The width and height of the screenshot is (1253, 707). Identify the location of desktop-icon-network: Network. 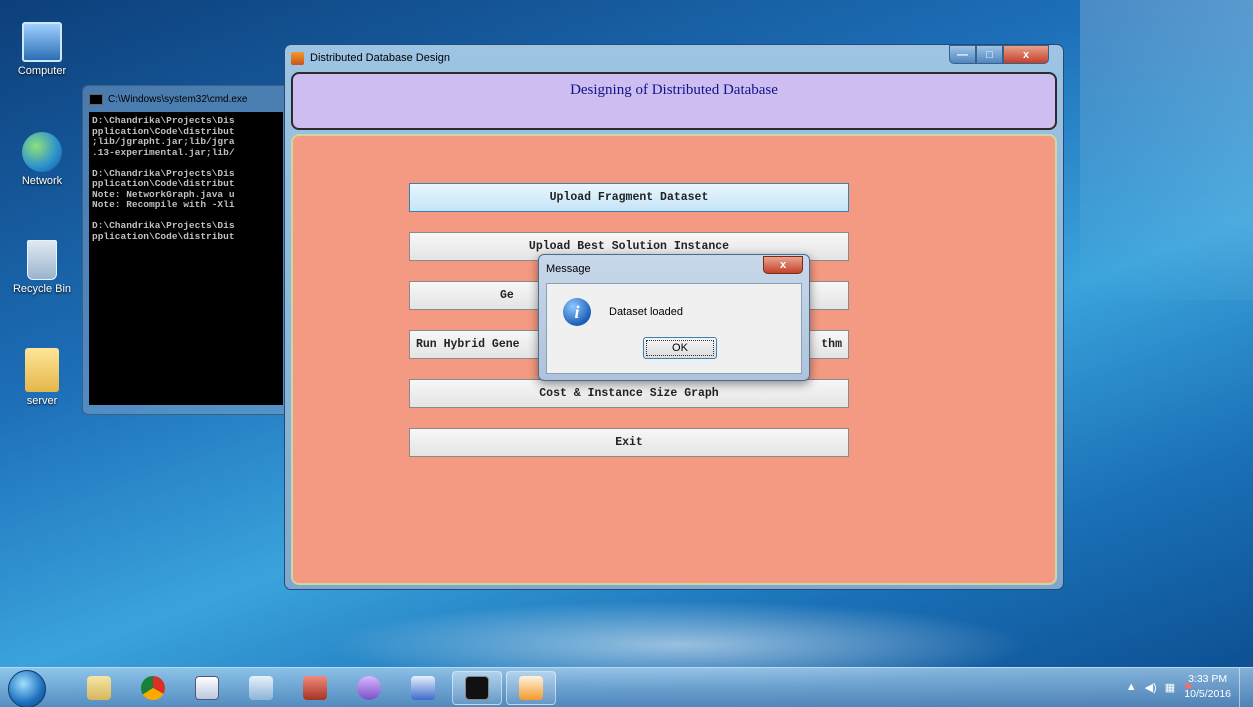
(42, 159).